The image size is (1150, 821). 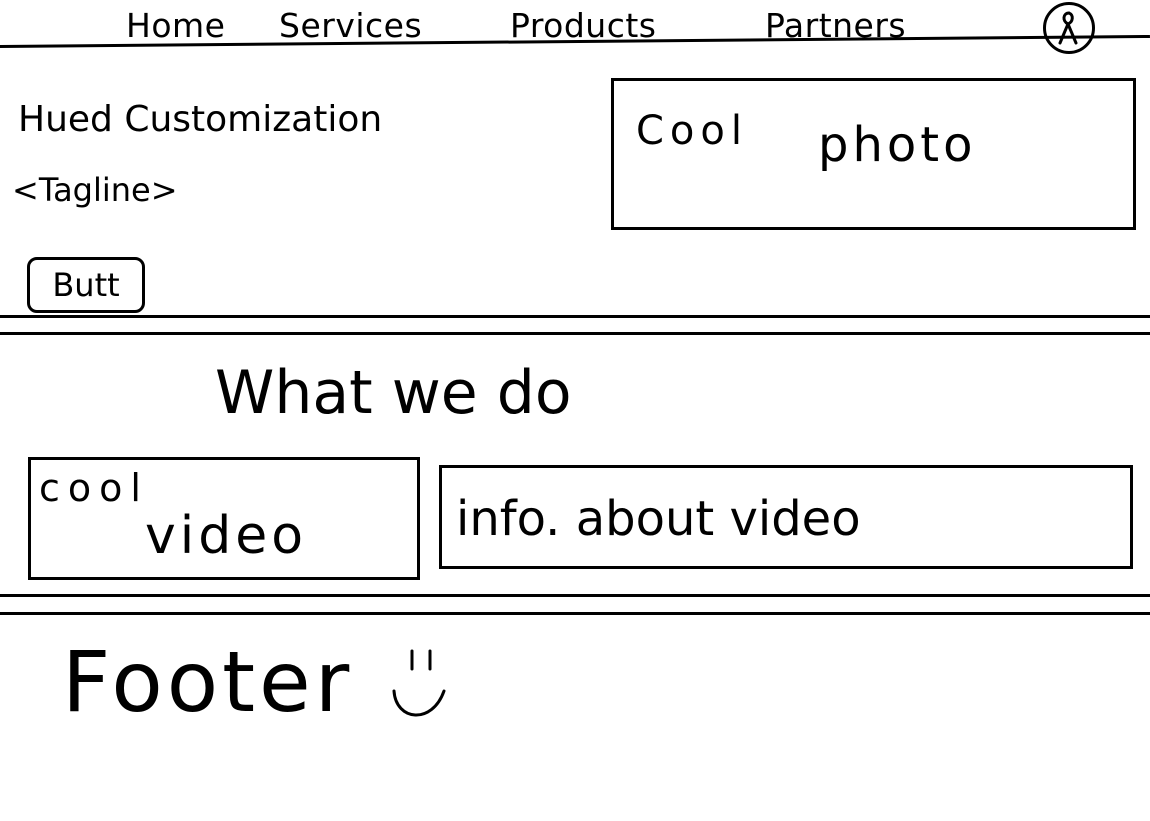 What do you see at coordinates (420, 687) in the screenshot?
I see `smiley-face-icon` at bounding box center [420, 687].